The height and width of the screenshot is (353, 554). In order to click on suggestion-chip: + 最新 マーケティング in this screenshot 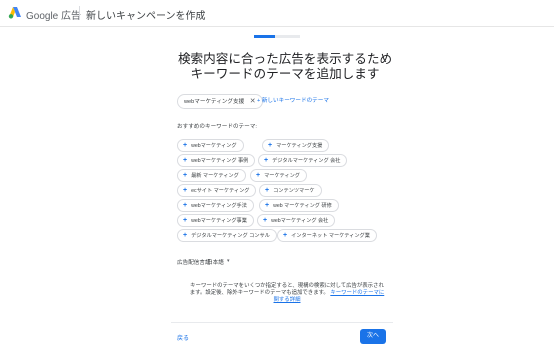, I will do `click(211, 175)`.